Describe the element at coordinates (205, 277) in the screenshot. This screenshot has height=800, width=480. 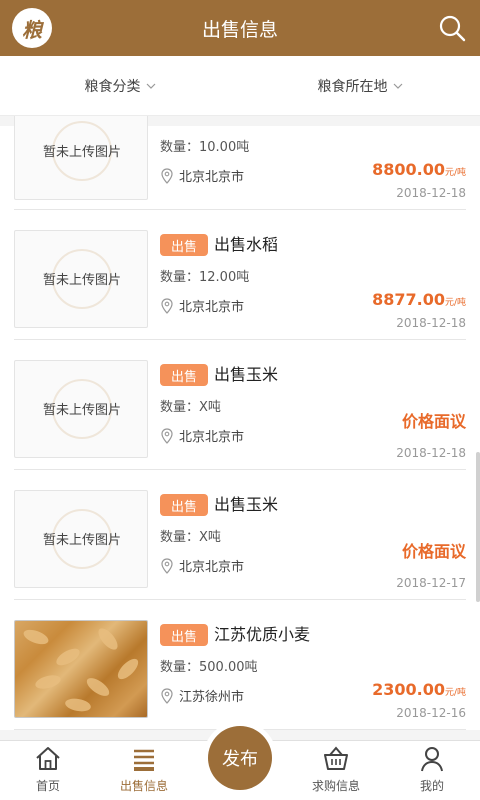
I see `listing-quantity: 数量：12.00吨` at that location.